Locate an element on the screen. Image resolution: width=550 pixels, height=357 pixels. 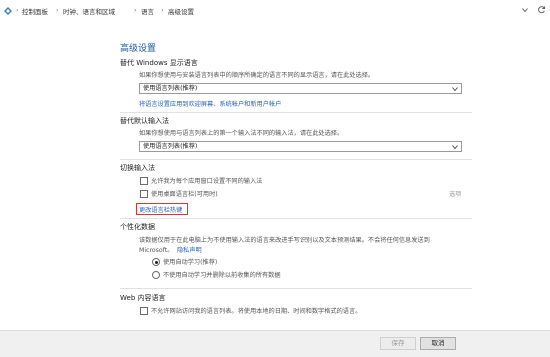
auto-learning-radio is located at coordinates (156, 262).